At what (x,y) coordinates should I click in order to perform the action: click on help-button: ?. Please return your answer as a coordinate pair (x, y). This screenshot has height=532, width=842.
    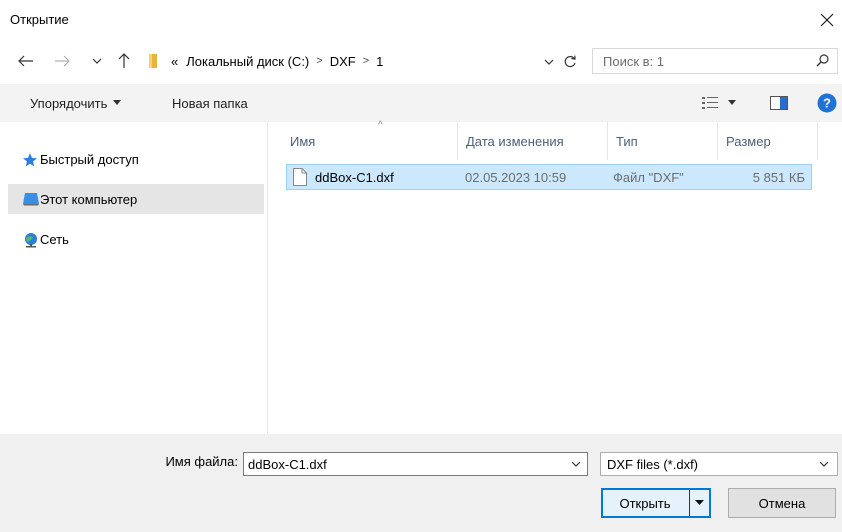
    Looking at the image, I should click on (827, 103).